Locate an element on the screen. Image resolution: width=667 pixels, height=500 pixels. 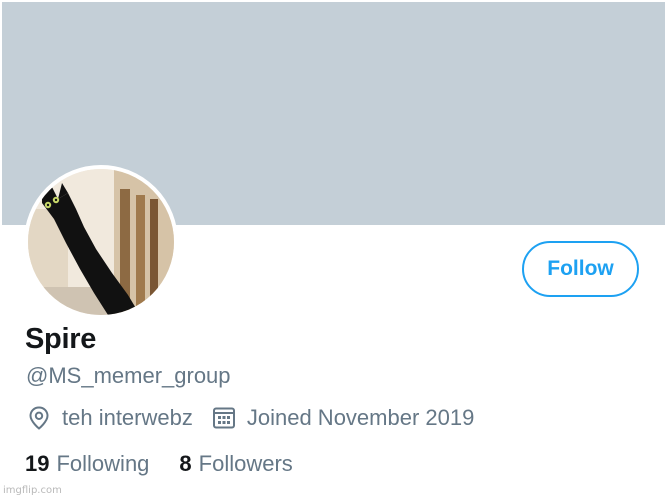
joined-text: Joined November 2019 is located at coordinates (360, 417).